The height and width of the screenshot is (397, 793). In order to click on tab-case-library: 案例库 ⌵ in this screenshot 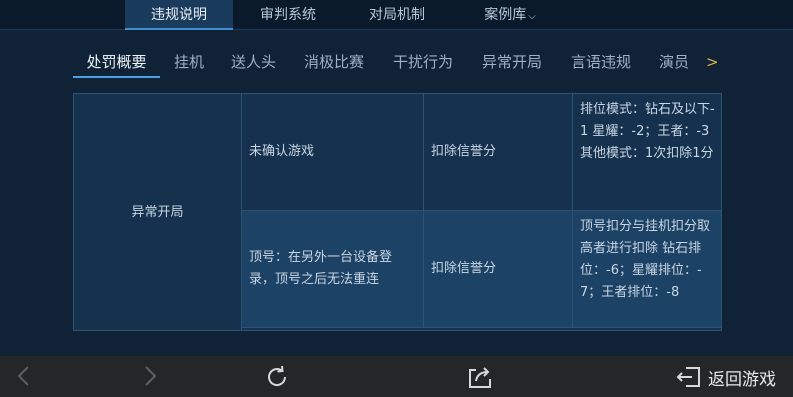, I will do `click(510, 15)`.